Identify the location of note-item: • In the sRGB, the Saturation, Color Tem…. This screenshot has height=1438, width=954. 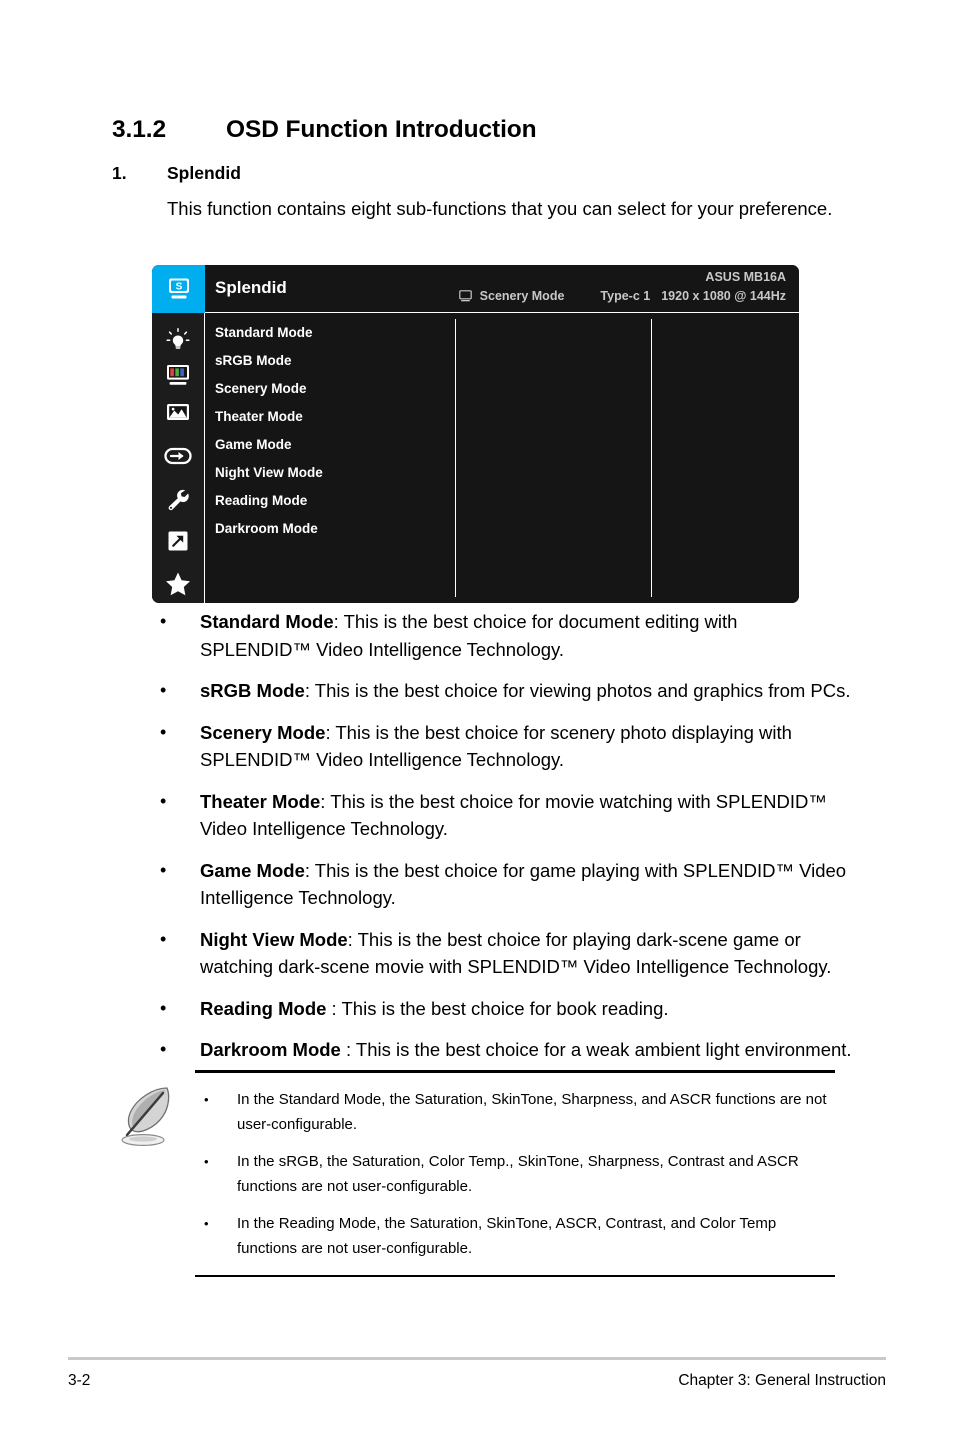
(515, 1174).